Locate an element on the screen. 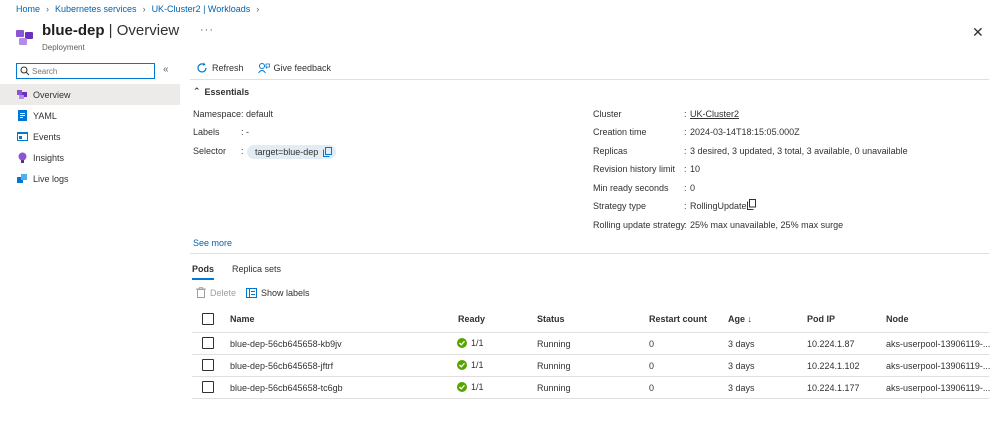 The width and height of the screenshot is (999, 422). tab-bar: Pods Replica sets is located at coordinates (236, 272).